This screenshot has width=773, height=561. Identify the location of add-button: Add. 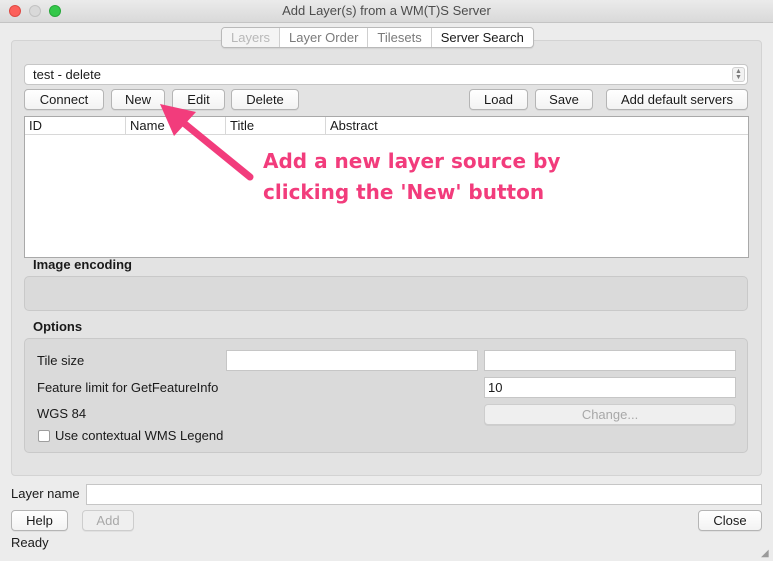
(108, 520).